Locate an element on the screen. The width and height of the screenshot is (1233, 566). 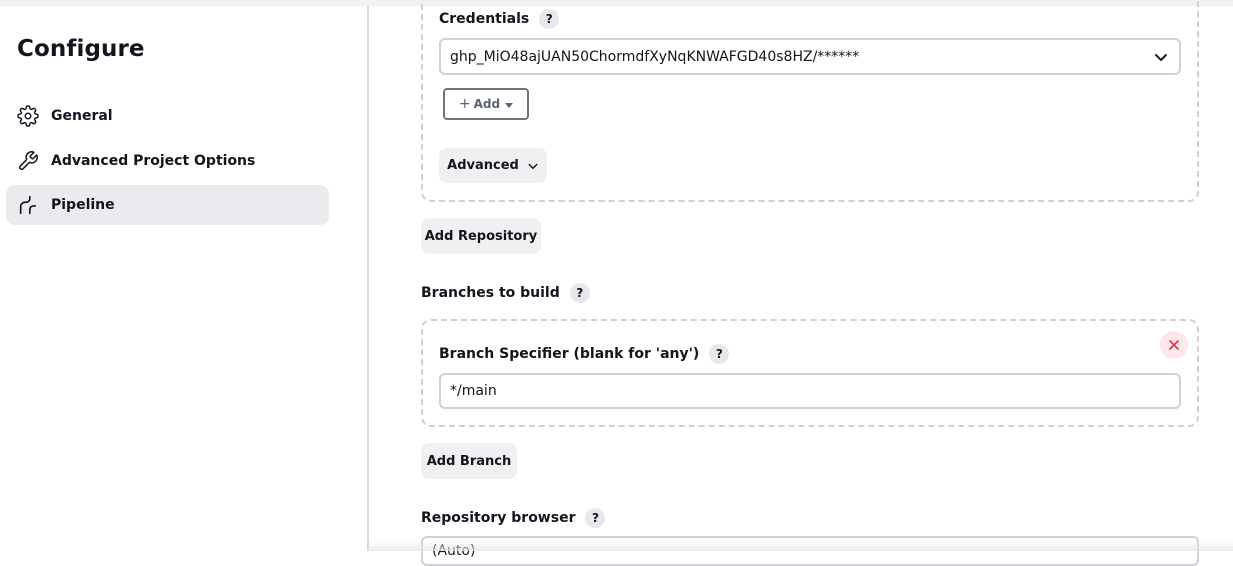
pipeline-icon is located at coordinates (28, 205).